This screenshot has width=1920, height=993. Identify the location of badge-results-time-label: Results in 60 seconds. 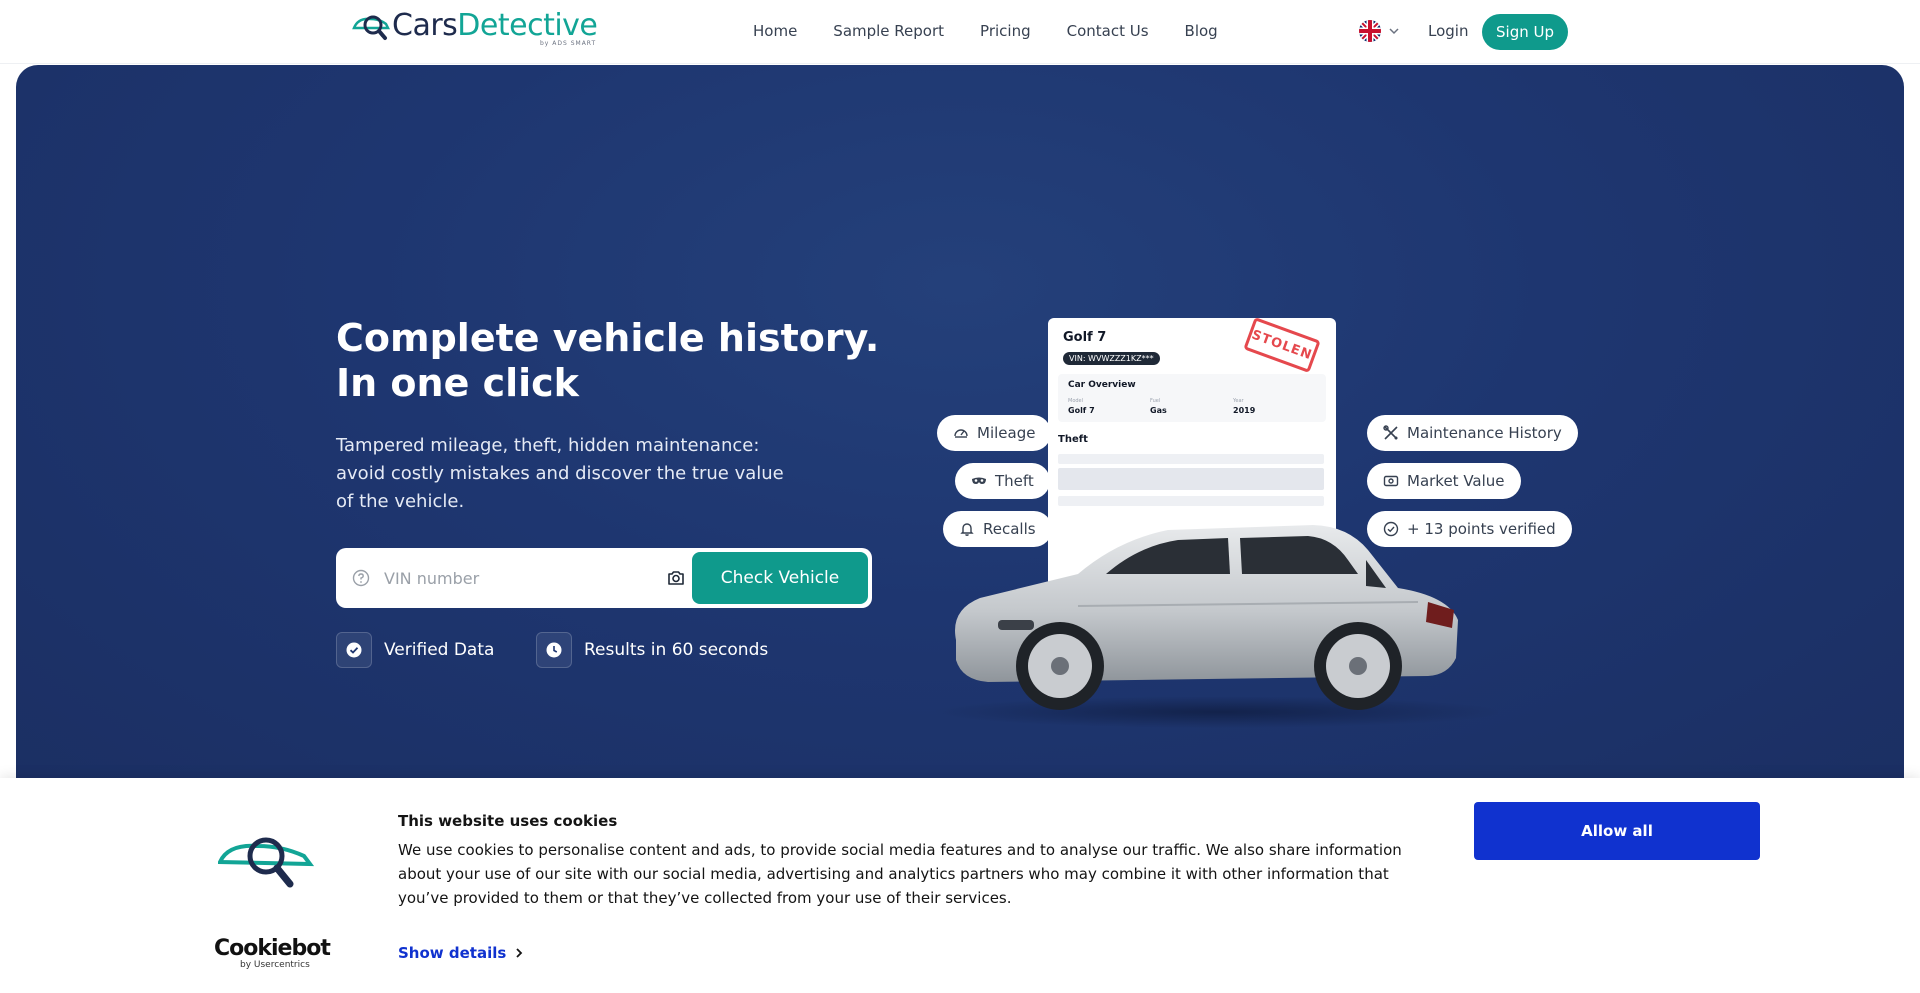
(676, 650).